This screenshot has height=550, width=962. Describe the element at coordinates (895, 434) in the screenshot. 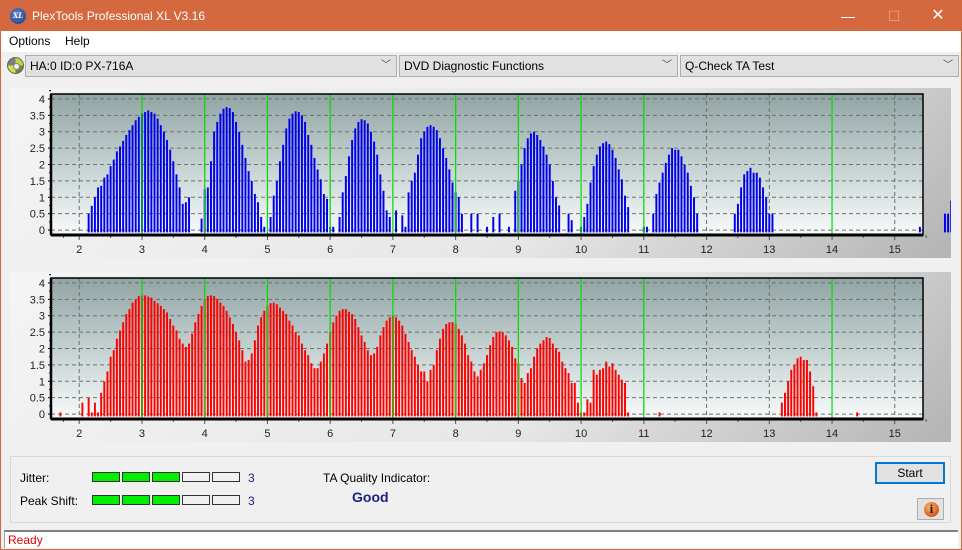

I see `x-tick-label: 15` at that location.